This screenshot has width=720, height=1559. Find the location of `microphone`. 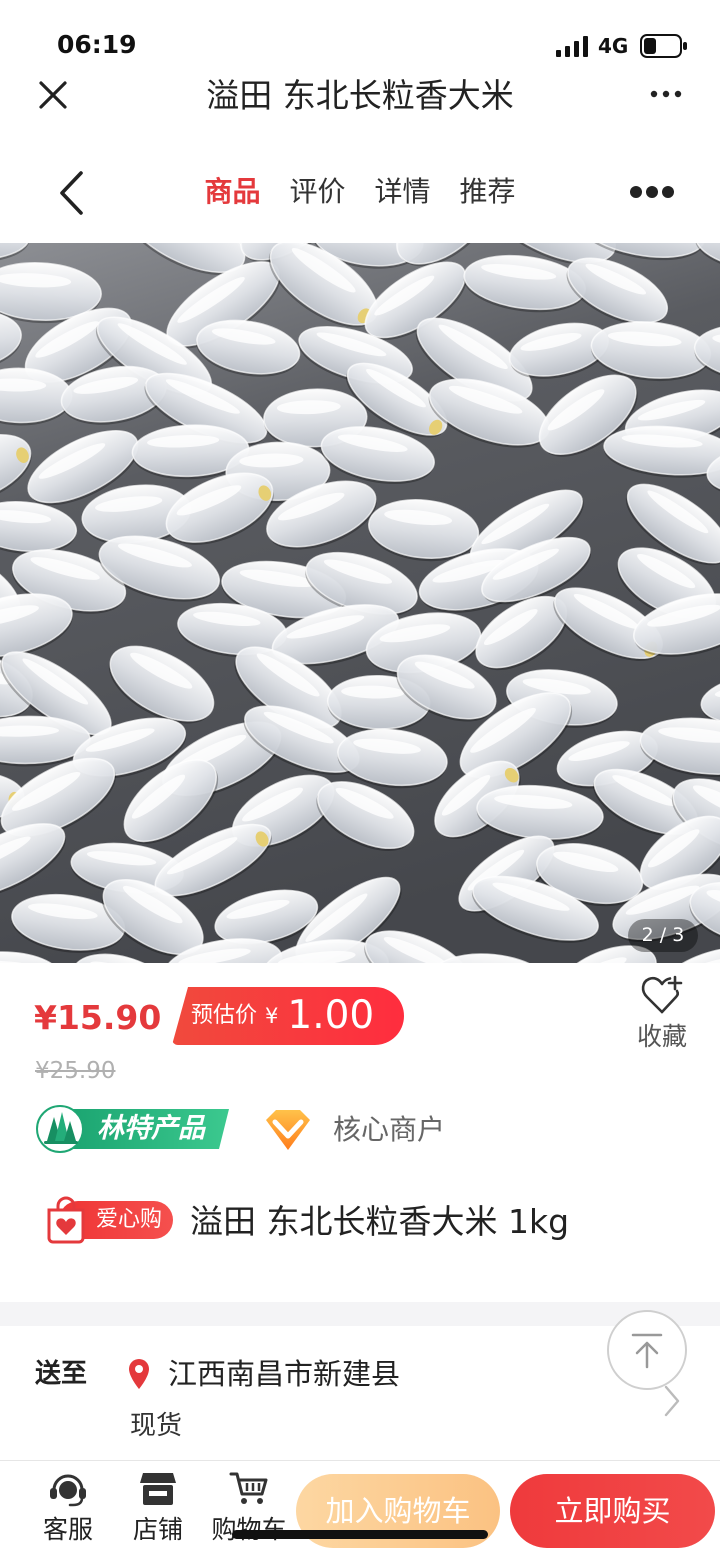

microphone is located at coordinates (76, 1501).